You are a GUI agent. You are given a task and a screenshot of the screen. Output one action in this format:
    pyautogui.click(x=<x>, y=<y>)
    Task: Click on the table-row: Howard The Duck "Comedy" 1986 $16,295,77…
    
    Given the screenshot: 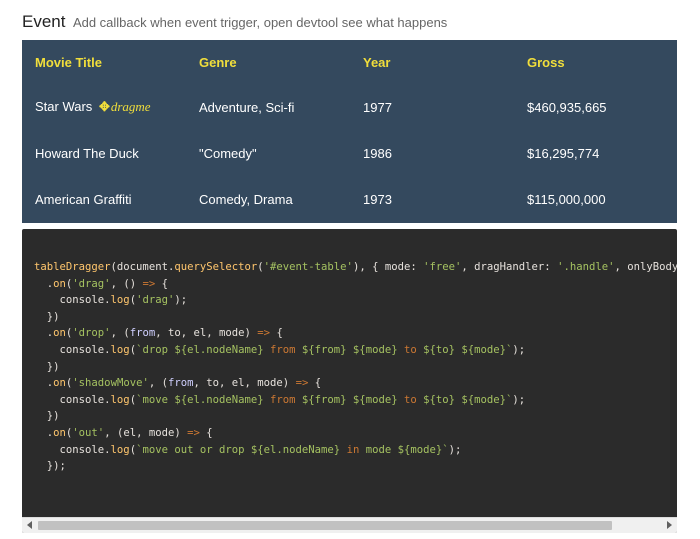 What is the action you would take?
    pyautogui.click(x=349, y=153)
    